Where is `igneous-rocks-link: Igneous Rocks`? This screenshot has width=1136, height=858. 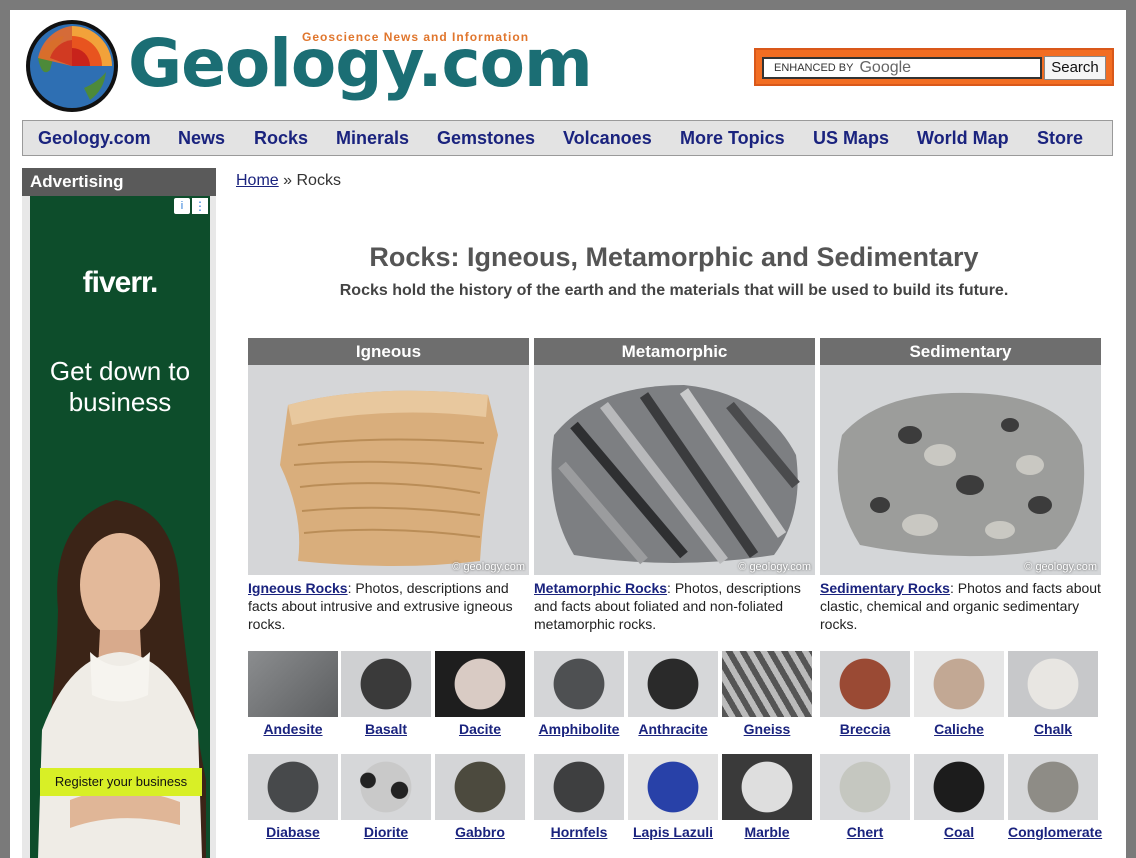 igneous-rocks-link: Igneous Rocks is located at coordinates (298, 588).